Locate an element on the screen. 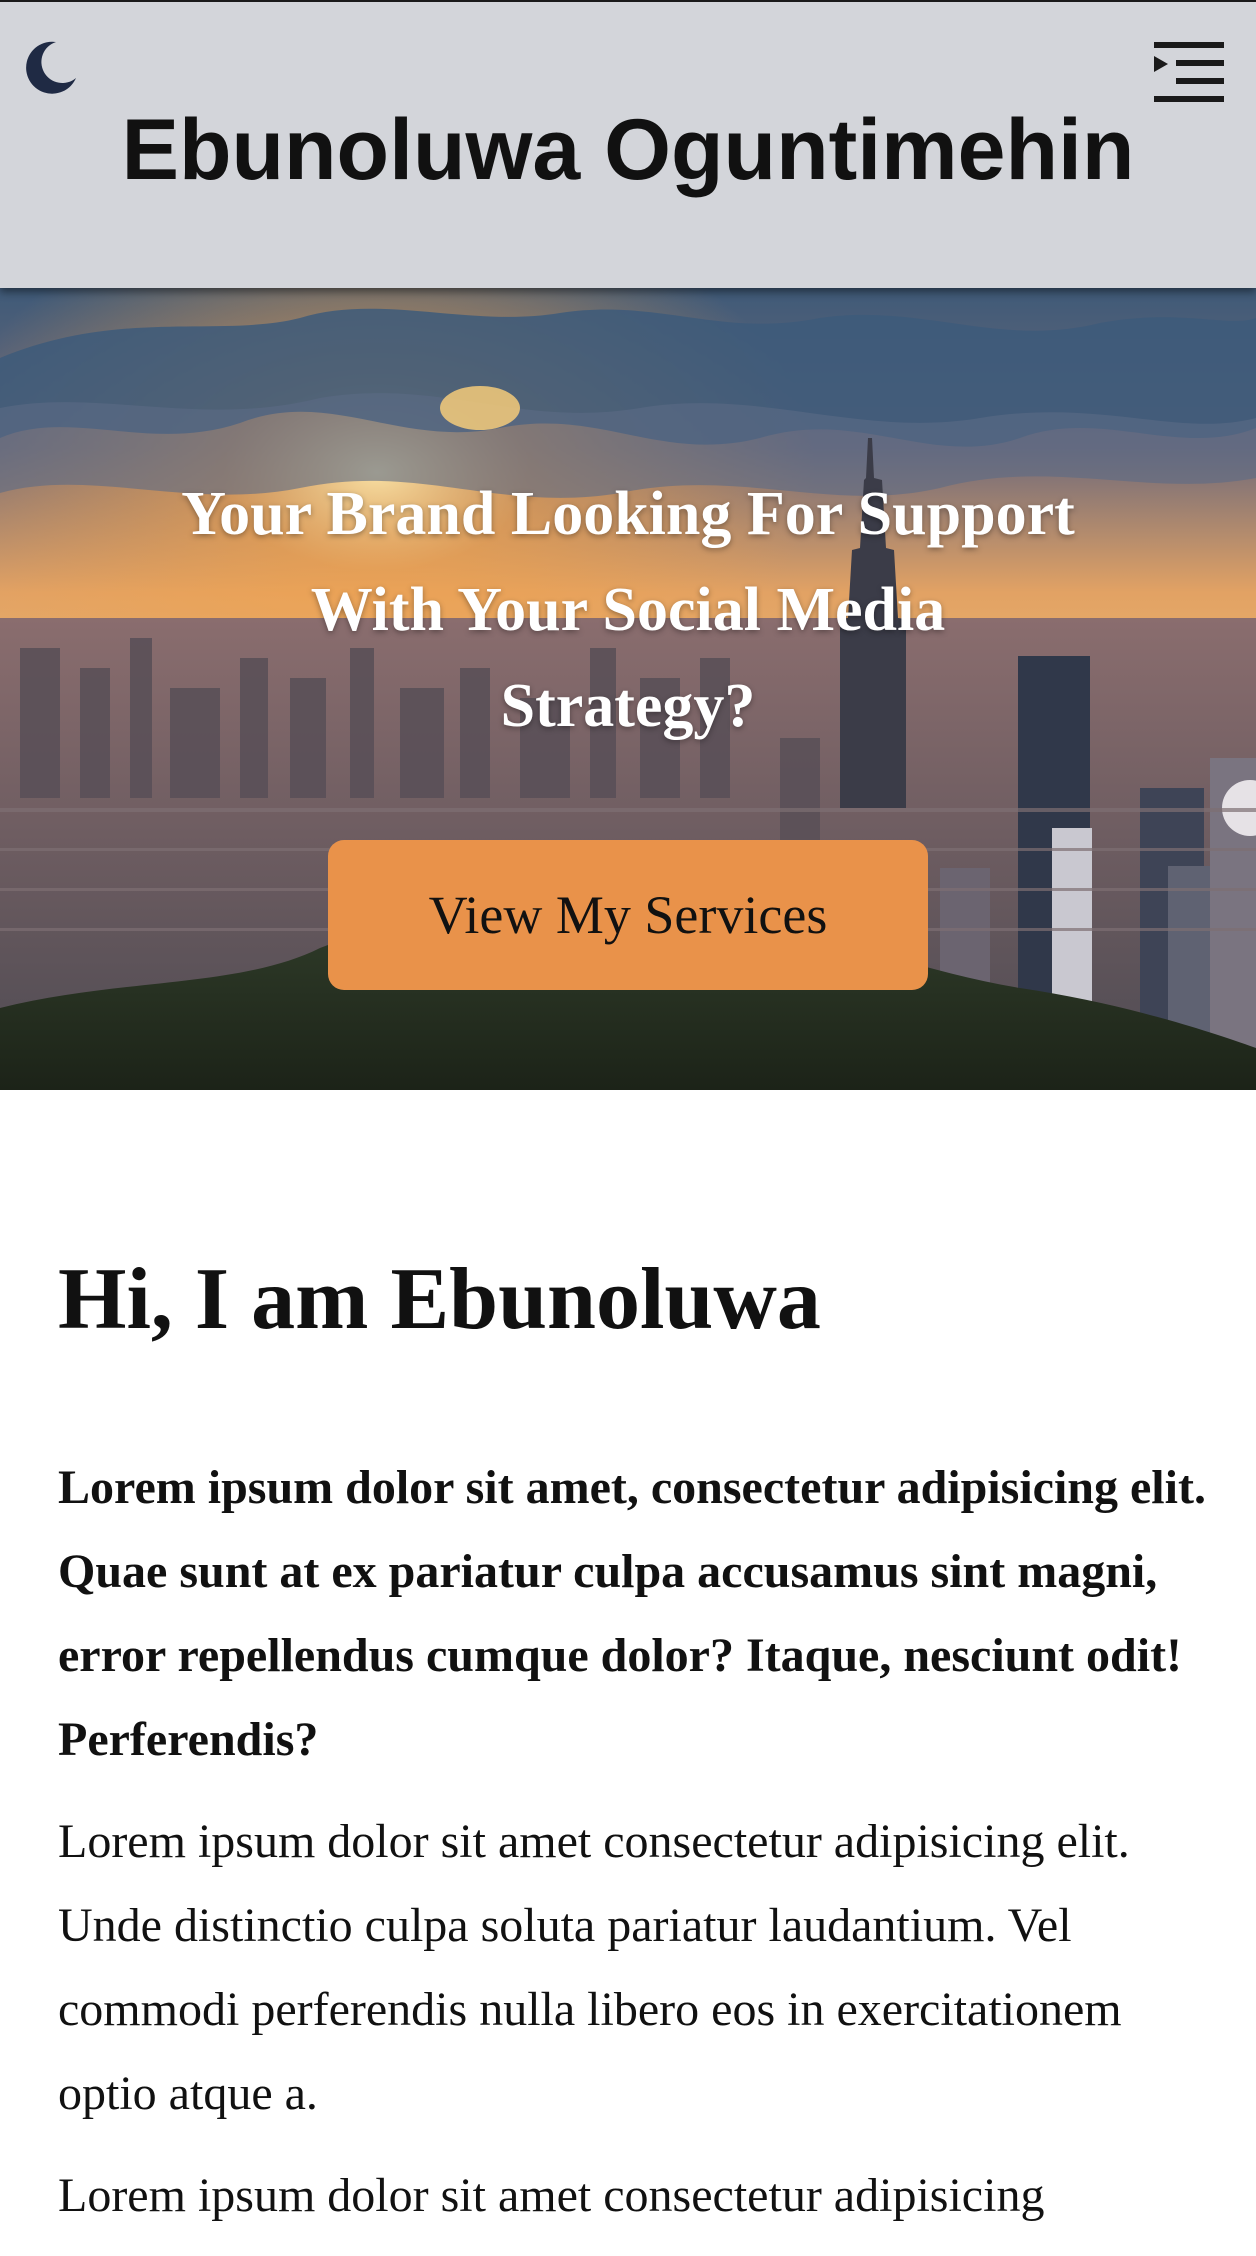 The image size is (1256, 2256). site-title: Ebunoluwa Oguntimehin is located at coordinates (628, 150).